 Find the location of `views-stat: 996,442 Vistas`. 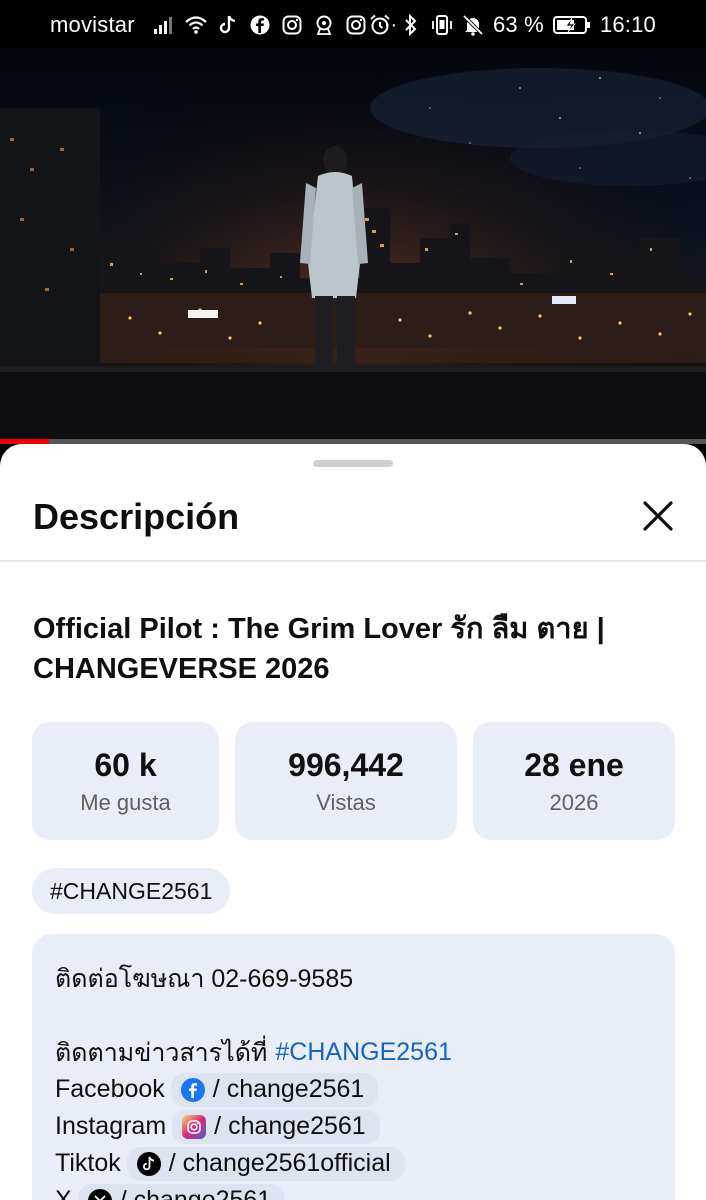

views-stat: 996,442 Vistas is located at coordinates (346, 781).